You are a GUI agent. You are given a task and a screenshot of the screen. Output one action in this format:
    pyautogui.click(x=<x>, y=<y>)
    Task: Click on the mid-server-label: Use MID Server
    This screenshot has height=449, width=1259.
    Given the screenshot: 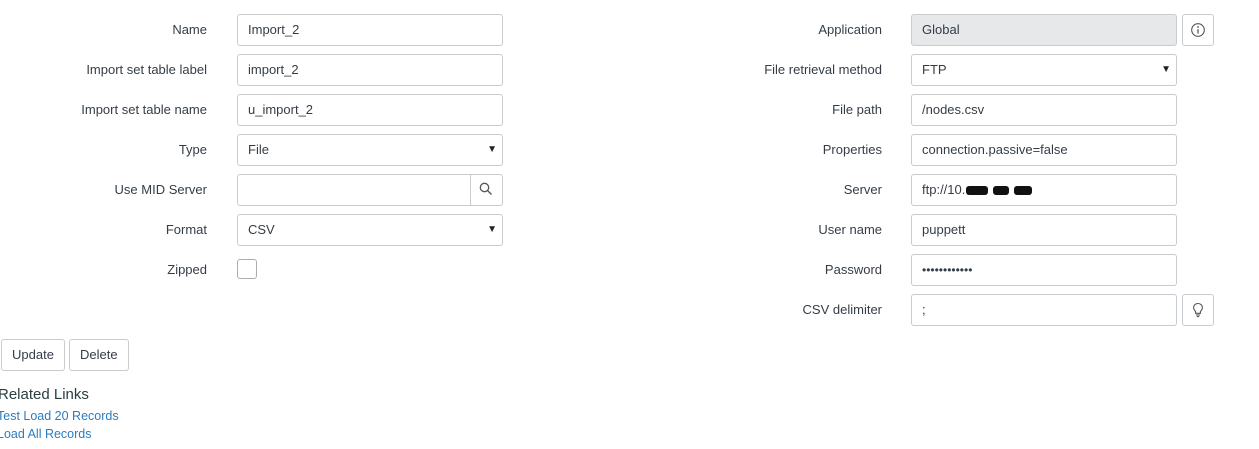 What is the action you would take?
    pyautogui.click(x=160, y=189)
    